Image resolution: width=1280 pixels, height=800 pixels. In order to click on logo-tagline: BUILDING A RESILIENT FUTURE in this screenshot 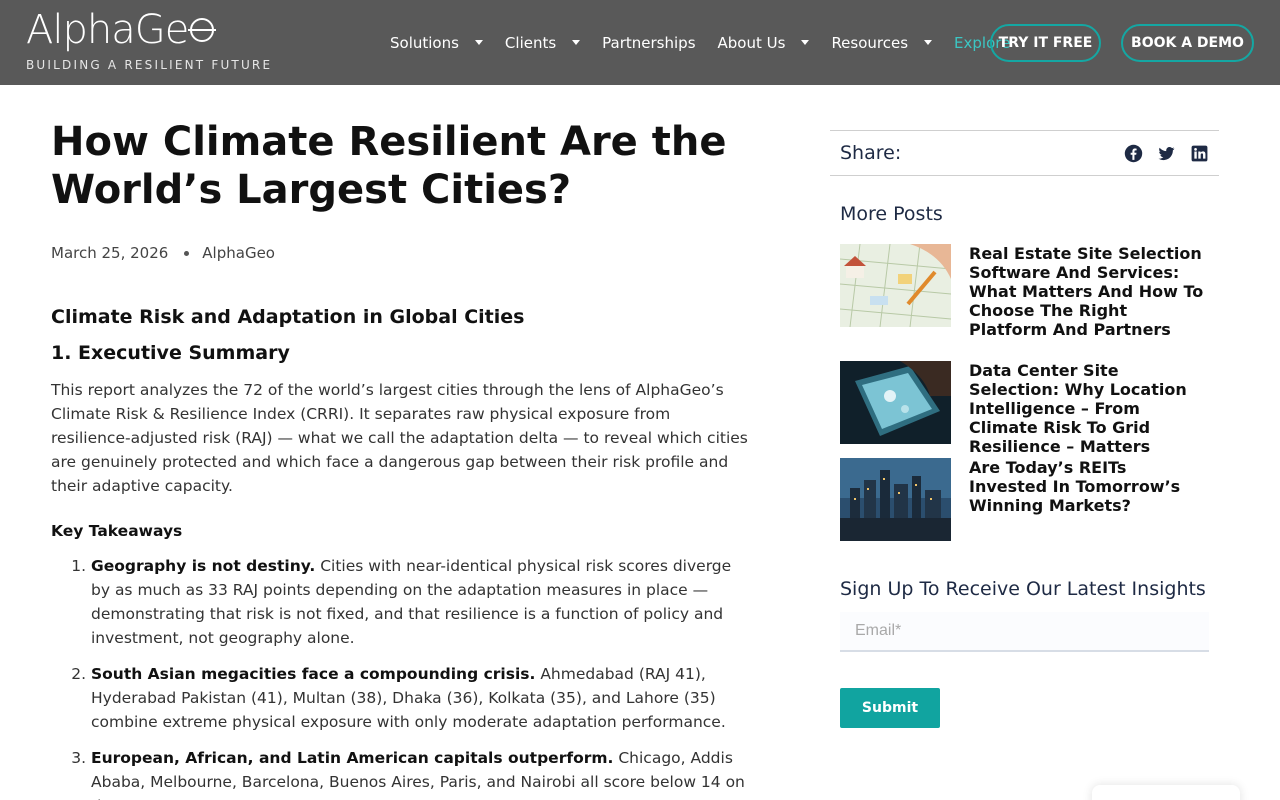, I will do `click(149, 65)`.